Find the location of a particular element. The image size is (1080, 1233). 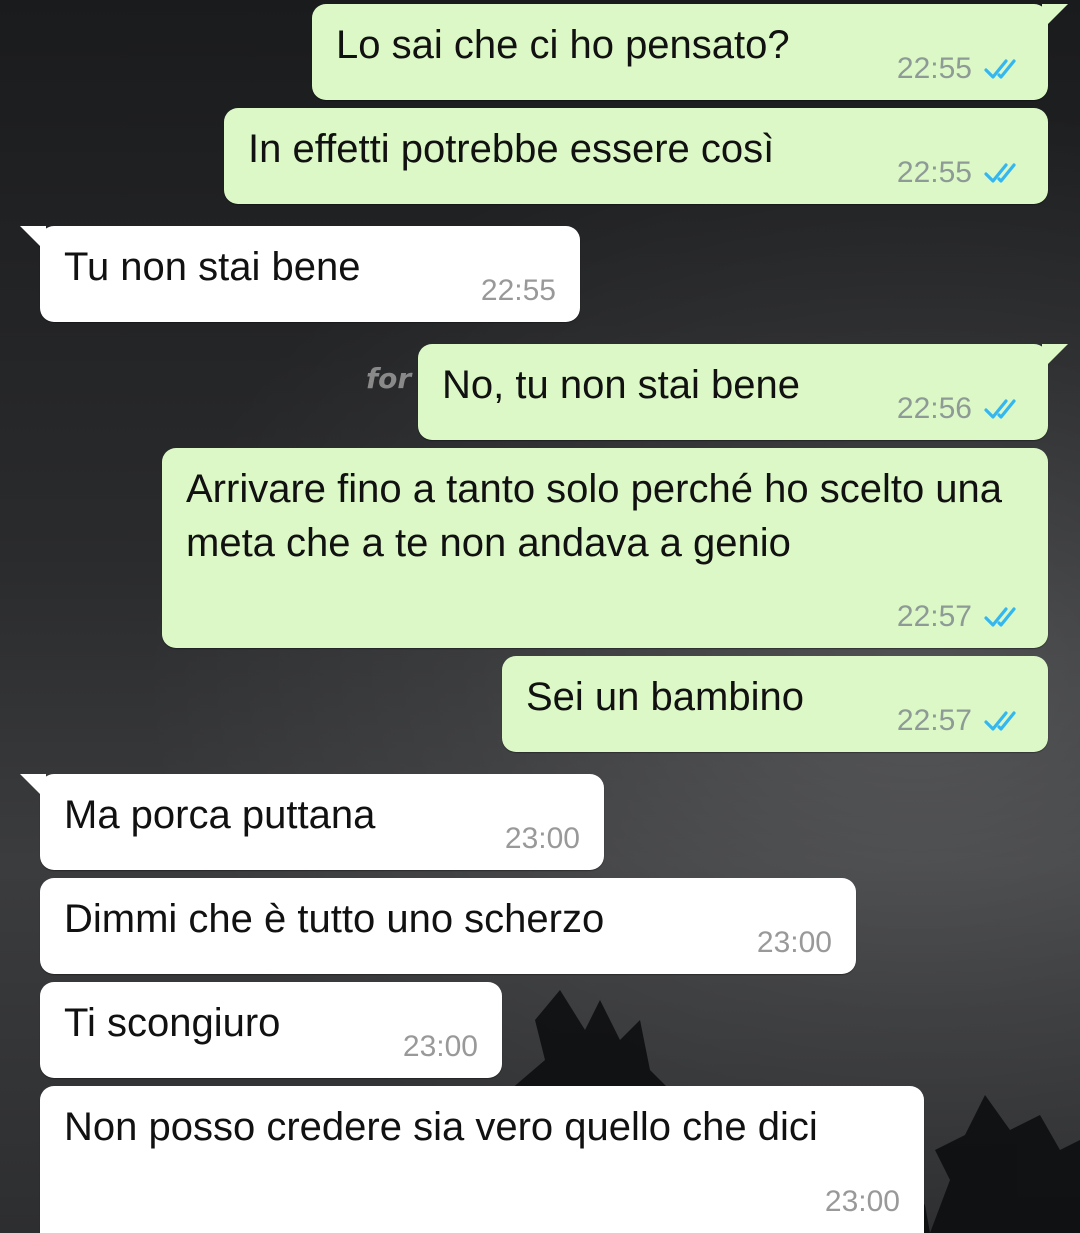

message-text: Dimmi che è tutto uno scherzo is located at coordinates (334, 919).